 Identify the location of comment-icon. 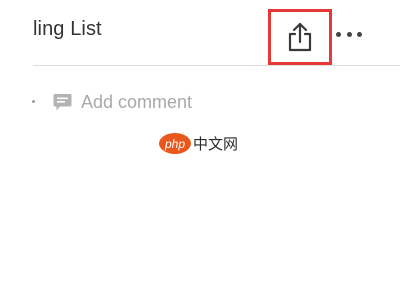
(62, 102).